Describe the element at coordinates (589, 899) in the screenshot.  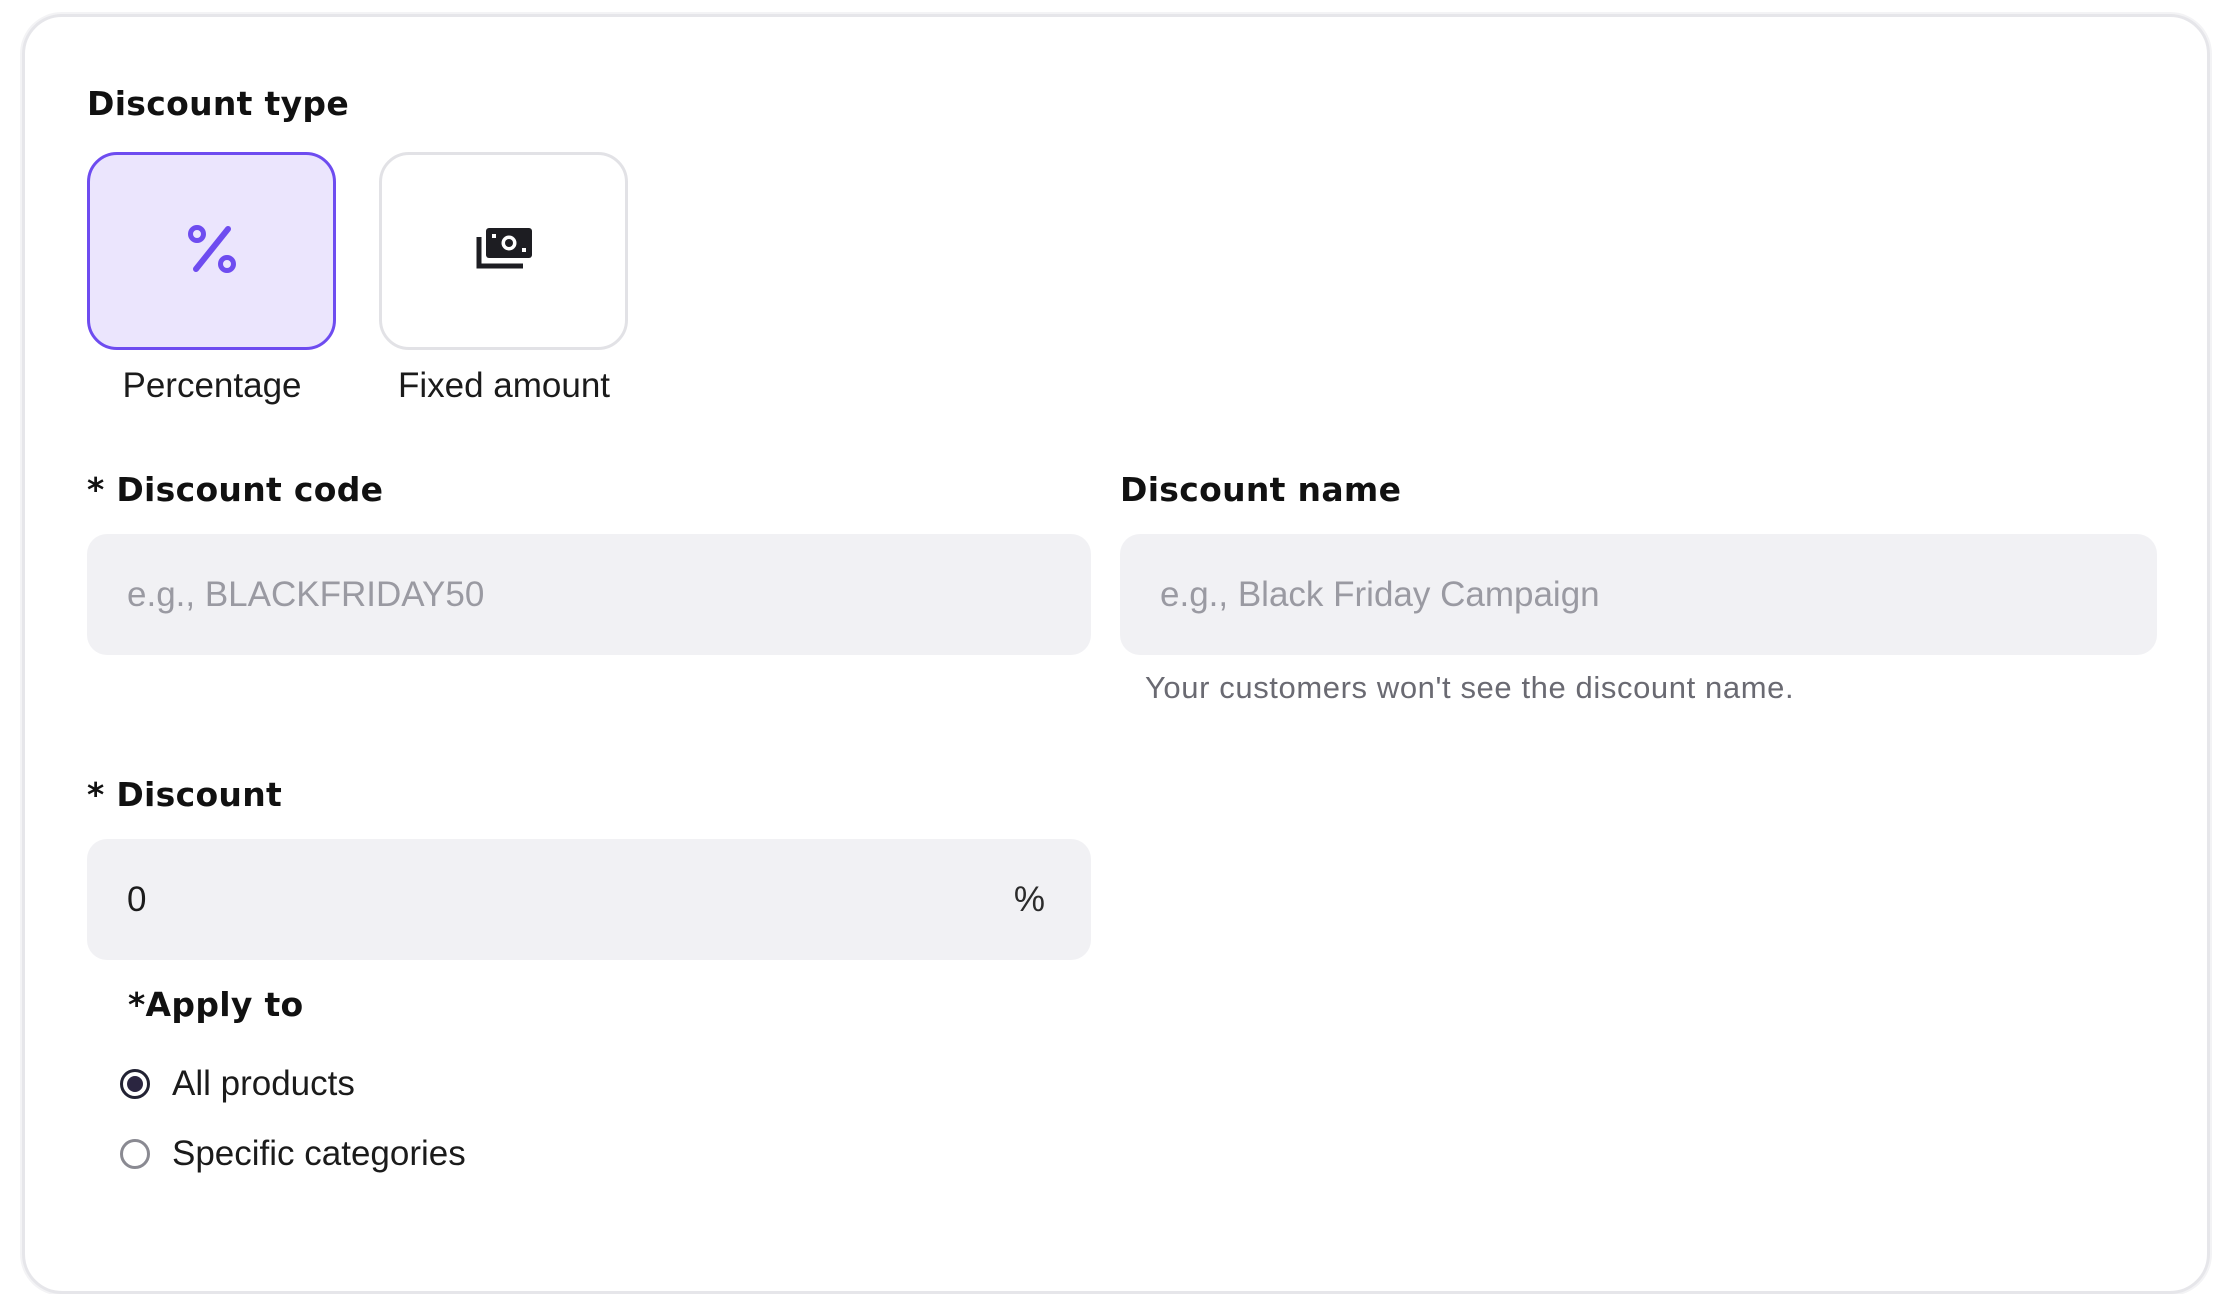
I see `discount-value-input: 0 %` at that location.